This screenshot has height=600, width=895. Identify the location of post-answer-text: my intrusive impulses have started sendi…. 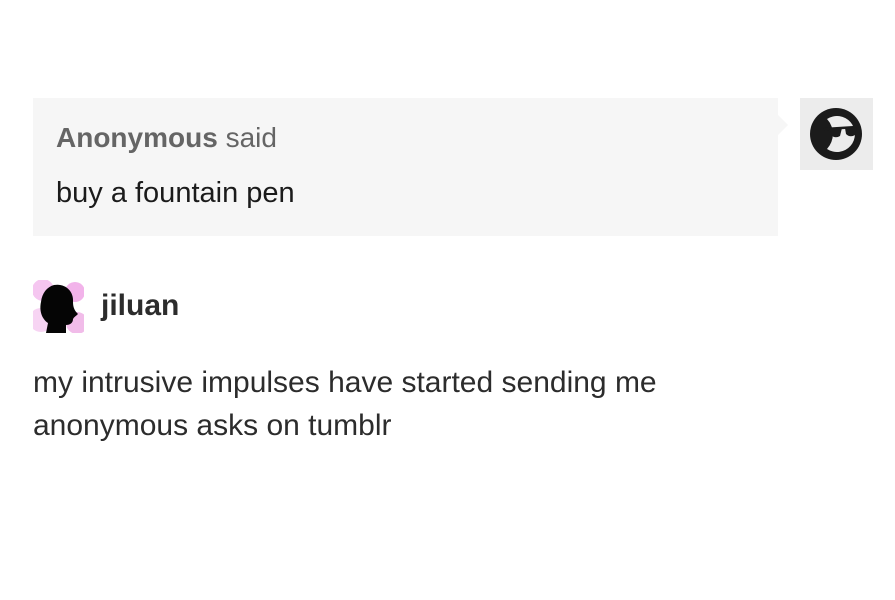
(448, 404).